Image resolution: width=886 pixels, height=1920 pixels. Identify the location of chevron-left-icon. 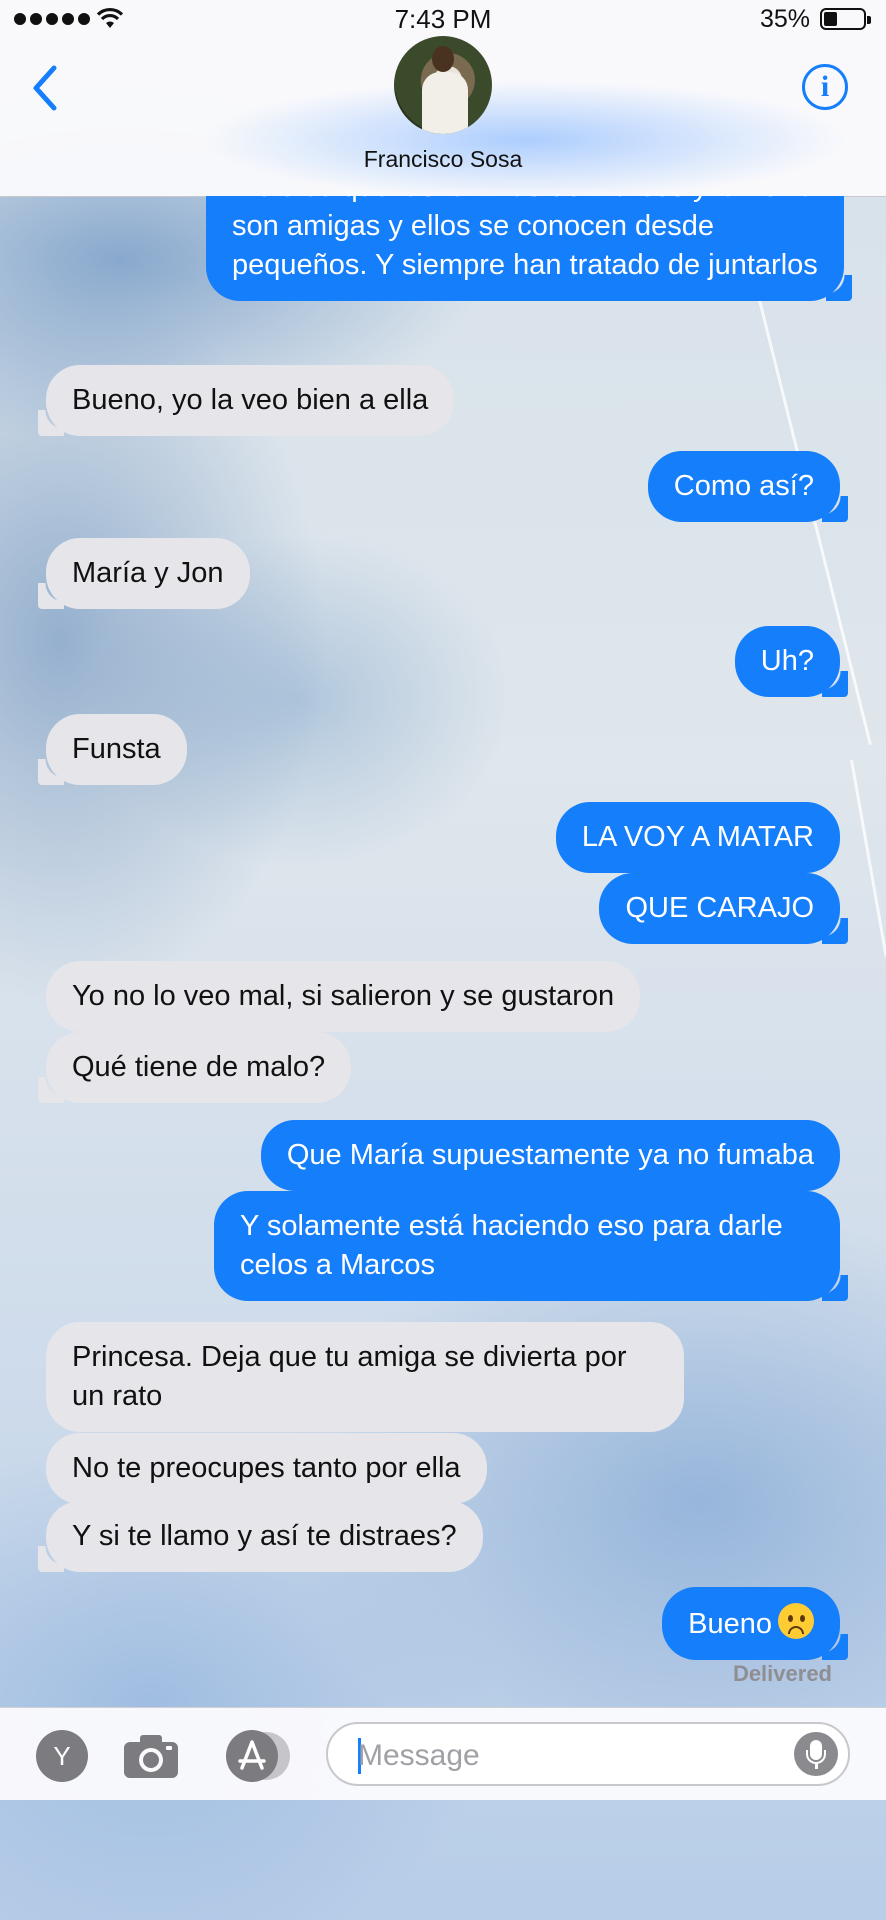
(46, 88).